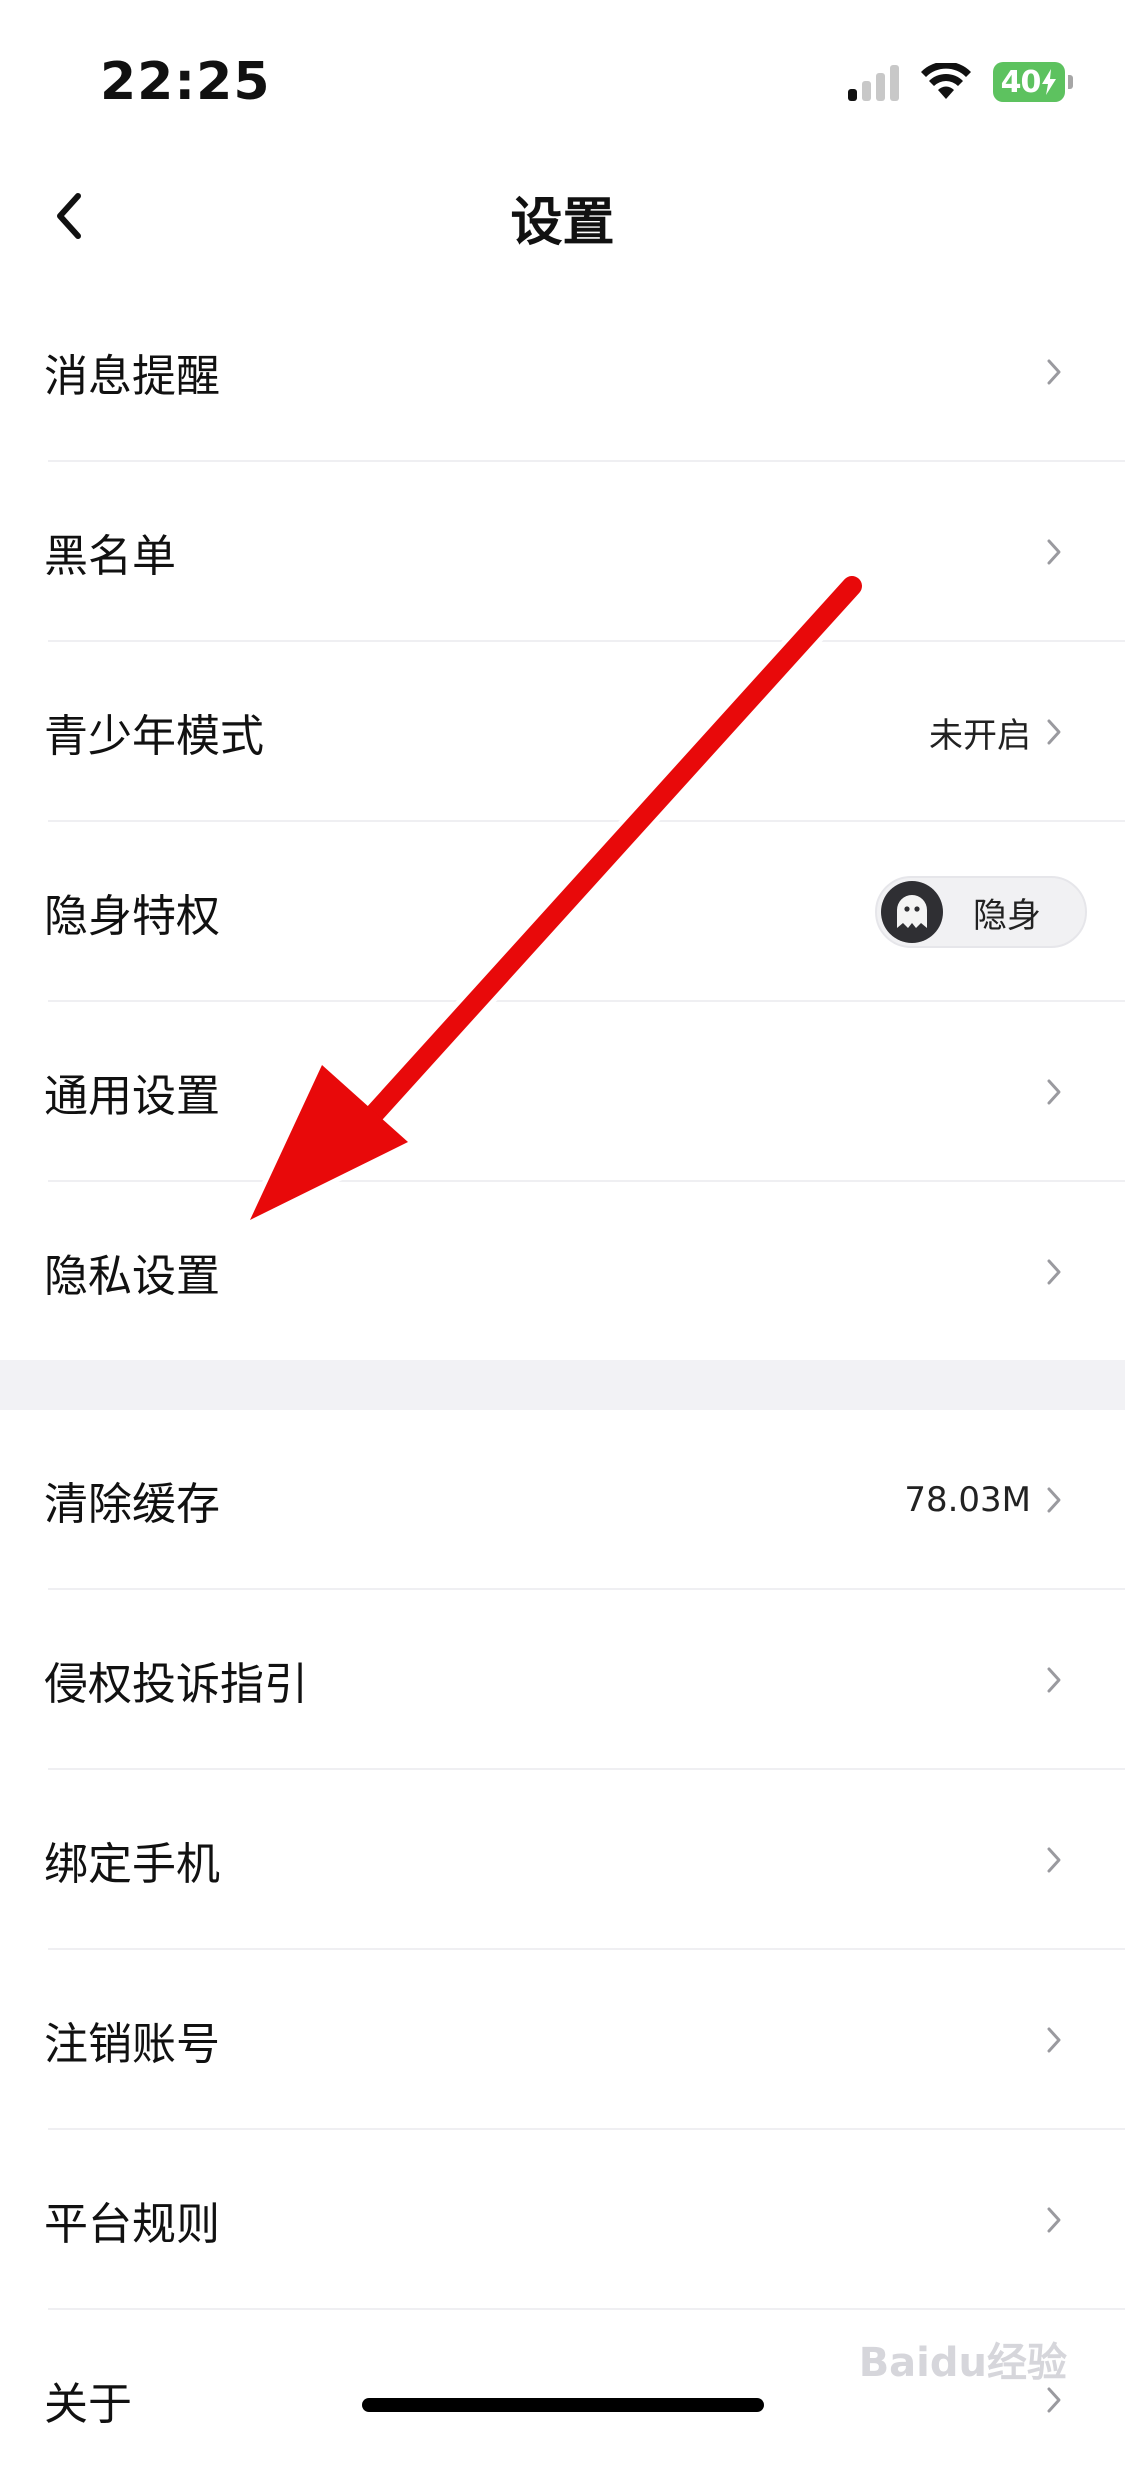  What do you see at coordinates (562, 2040) in the screenshot?
I see `settings-row-delete-account: 注销账号` at bounding box center [562, 2040].